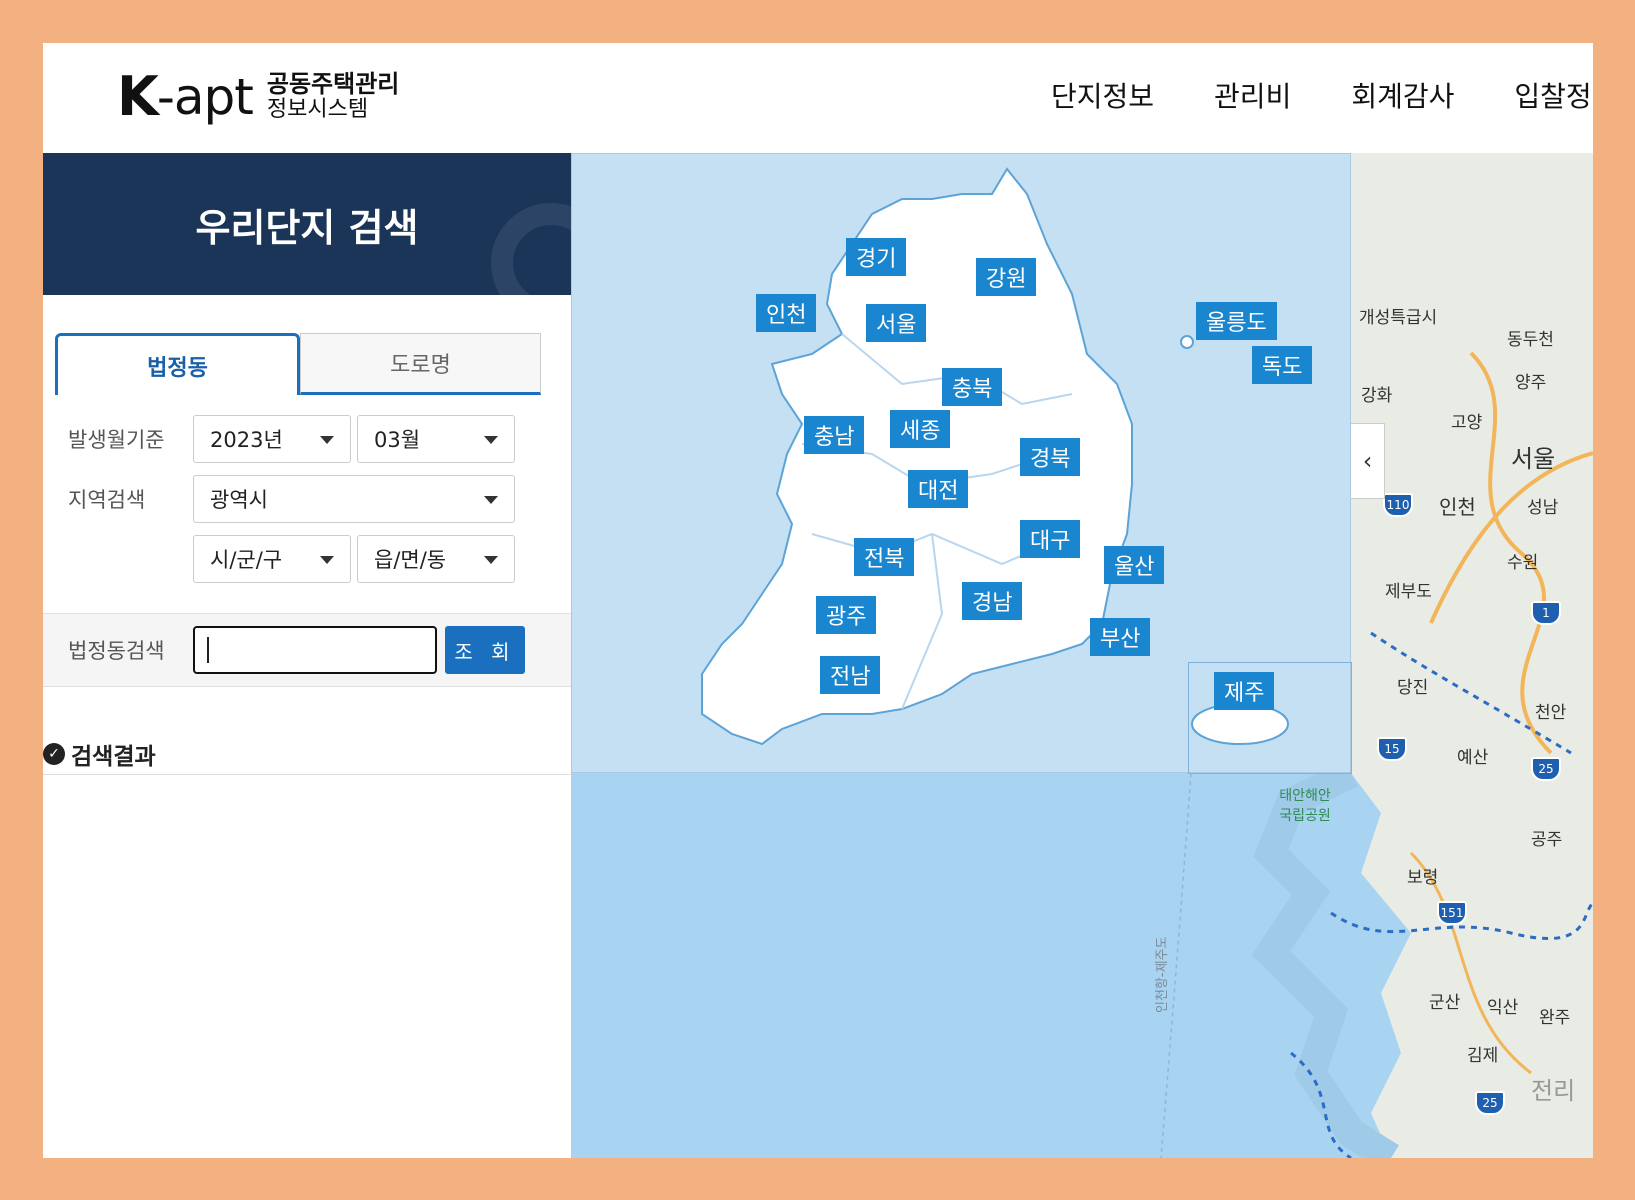 The width and height of the screenshot is (1635, 1200). What do you see at coordinates (1305, 806) in the screenshot?
I see `place-taean-park: 태안해안 국립공원` at bounding box center [1305, 806].